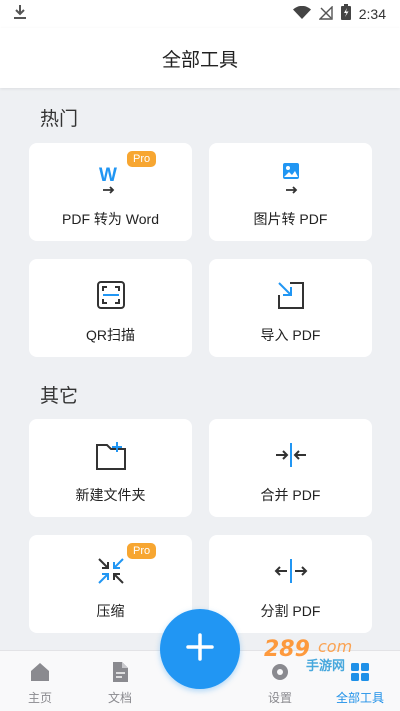  I want to click on tool-label: 分割 PDF, so click(290, 611).